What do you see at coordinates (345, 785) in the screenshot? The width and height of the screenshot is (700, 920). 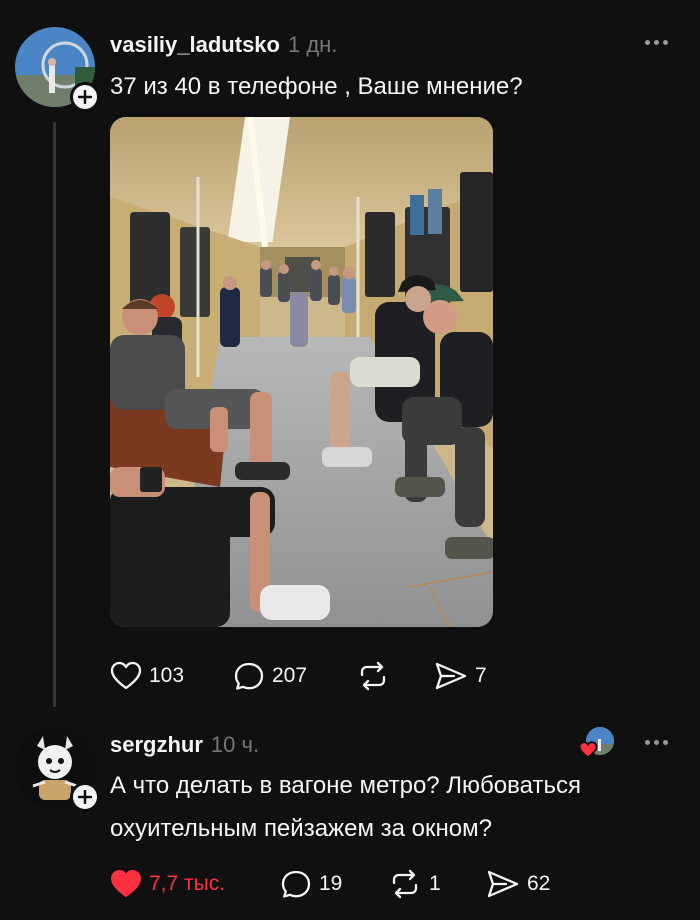 I see `reply-text-line1: А что делать в вагоне метро? Любоваться` at bounding box center [345, 785].